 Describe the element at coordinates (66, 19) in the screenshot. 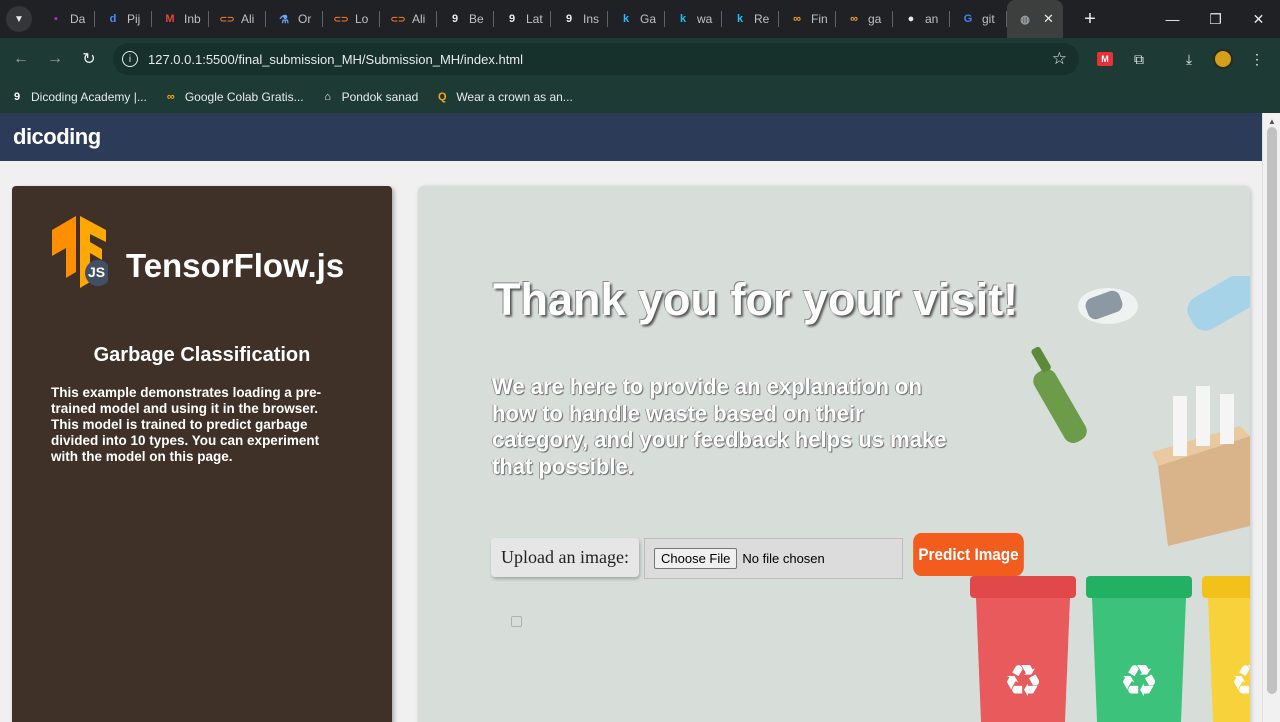

I see `tab-0: ▪ Da` at that location.